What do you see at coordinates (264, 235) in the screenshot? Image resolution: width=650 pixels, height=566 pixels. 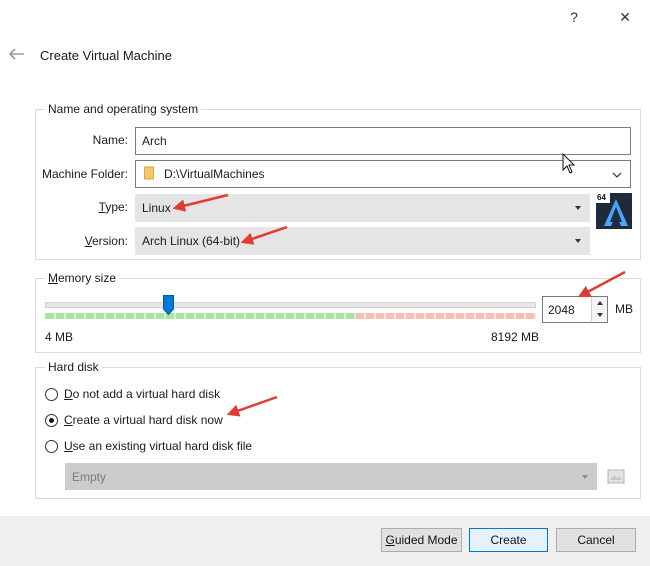 I see `annotation-arrow-version` at bounding box center [264, 235].